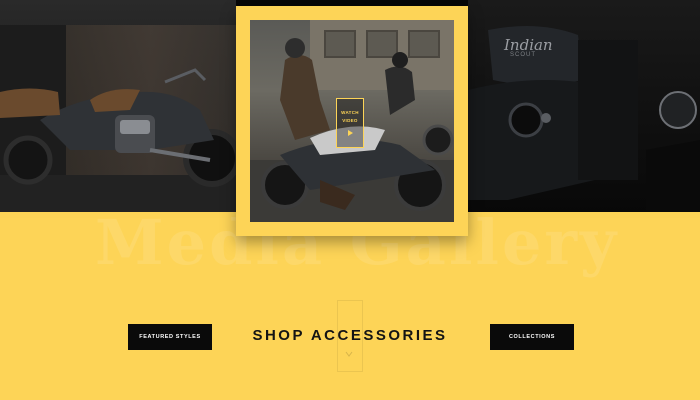 Image resolution: width=700 pixels, height=400 pixels. I want to click on brand-model: SCOUT, so click(523, 55).